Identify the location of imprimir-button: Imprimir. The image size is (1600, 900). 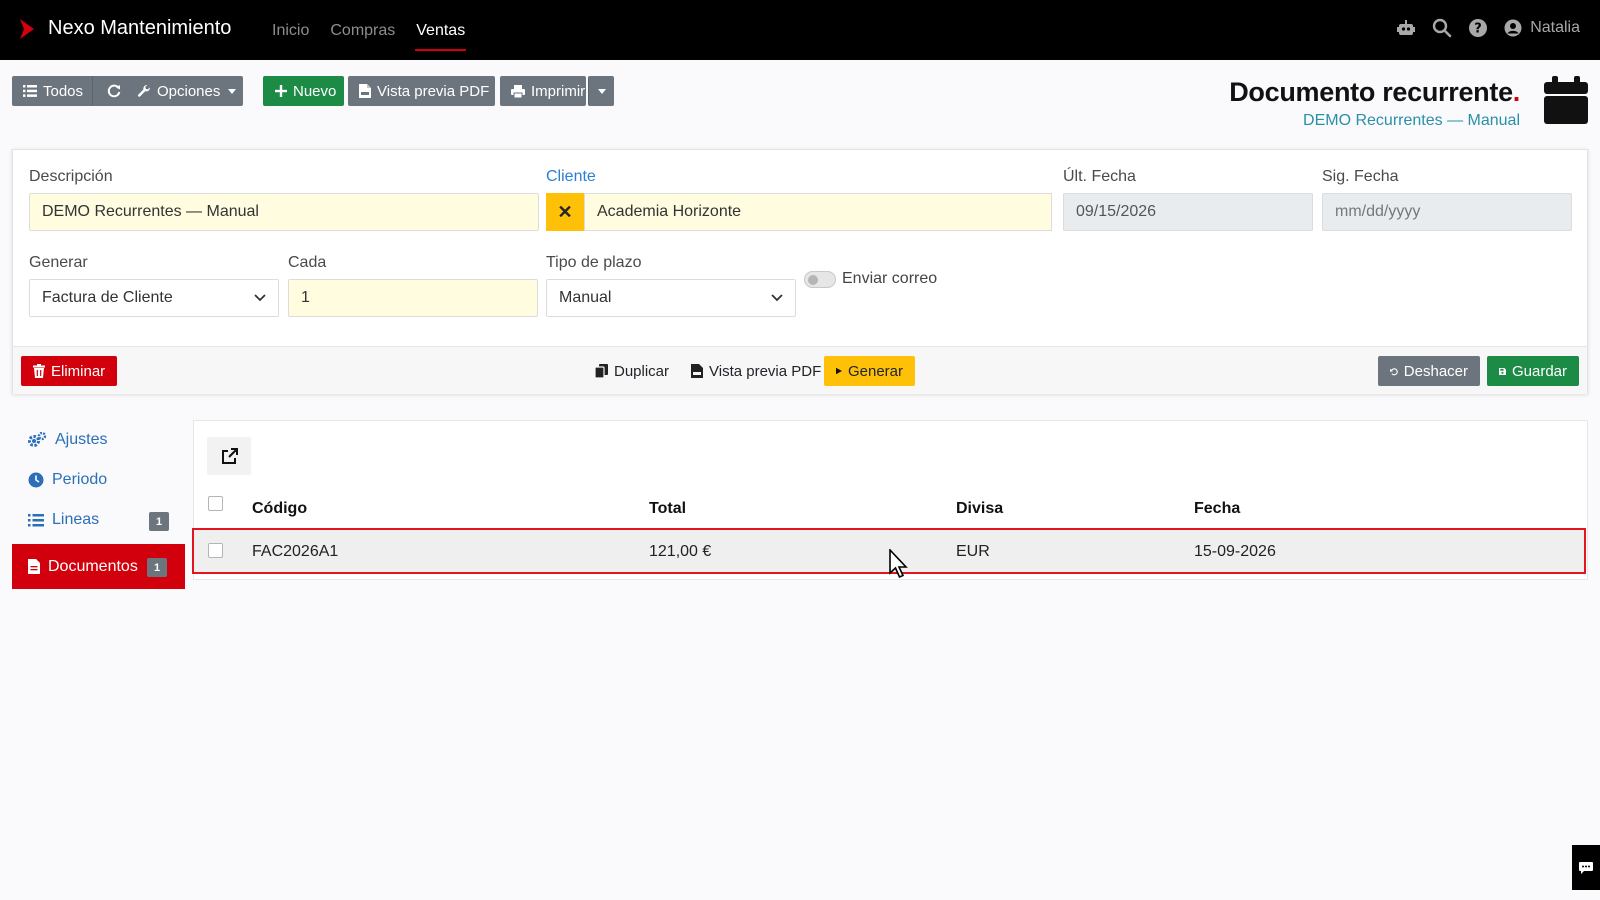
(543, 91).